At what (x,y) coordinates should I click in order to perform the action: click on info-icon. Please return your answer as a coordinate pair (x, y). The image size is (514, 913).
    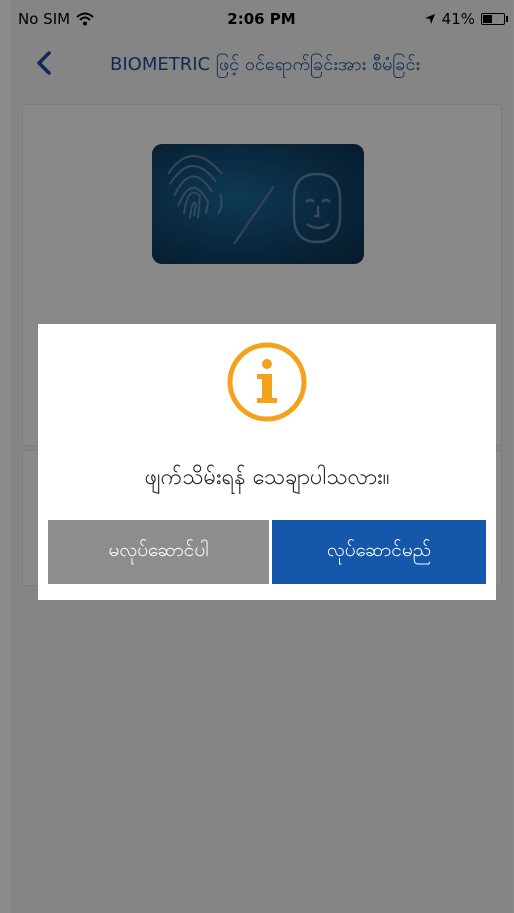
    Looking at the image, I should click on (267, 382).